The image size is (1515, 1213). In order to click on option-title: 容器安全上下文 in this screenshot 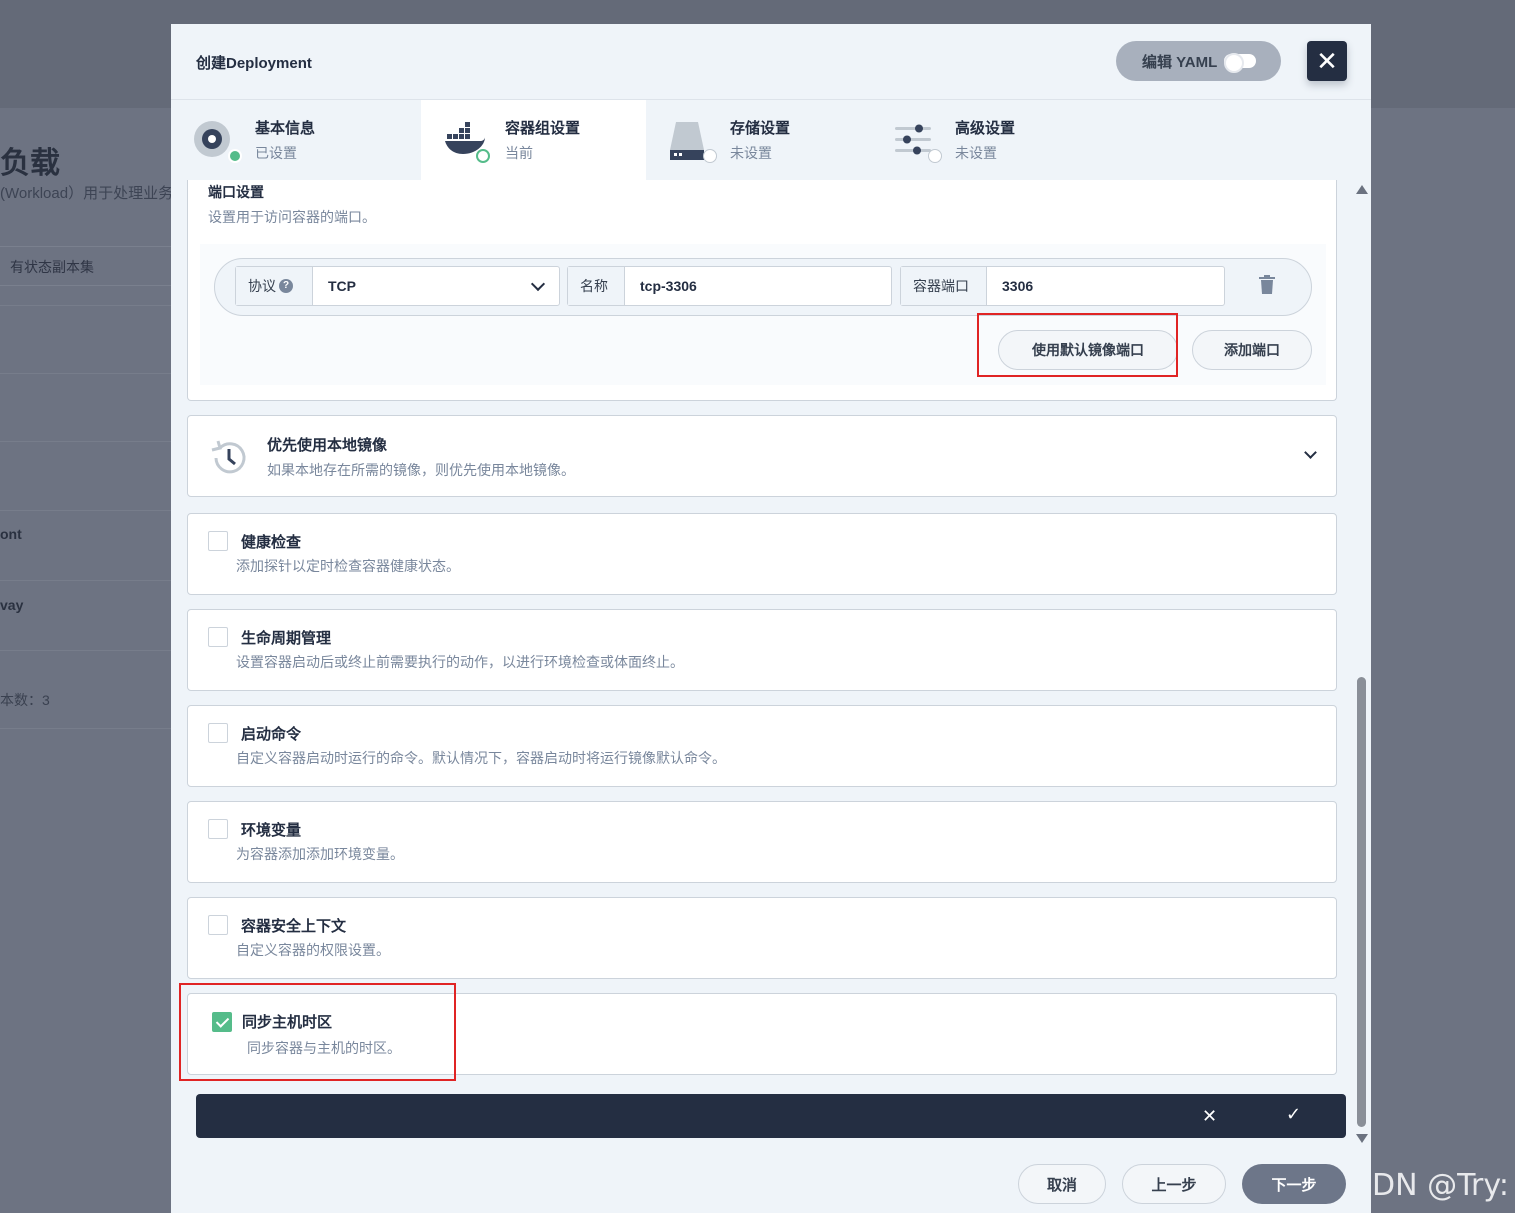, I will do `click(294, 926)`.